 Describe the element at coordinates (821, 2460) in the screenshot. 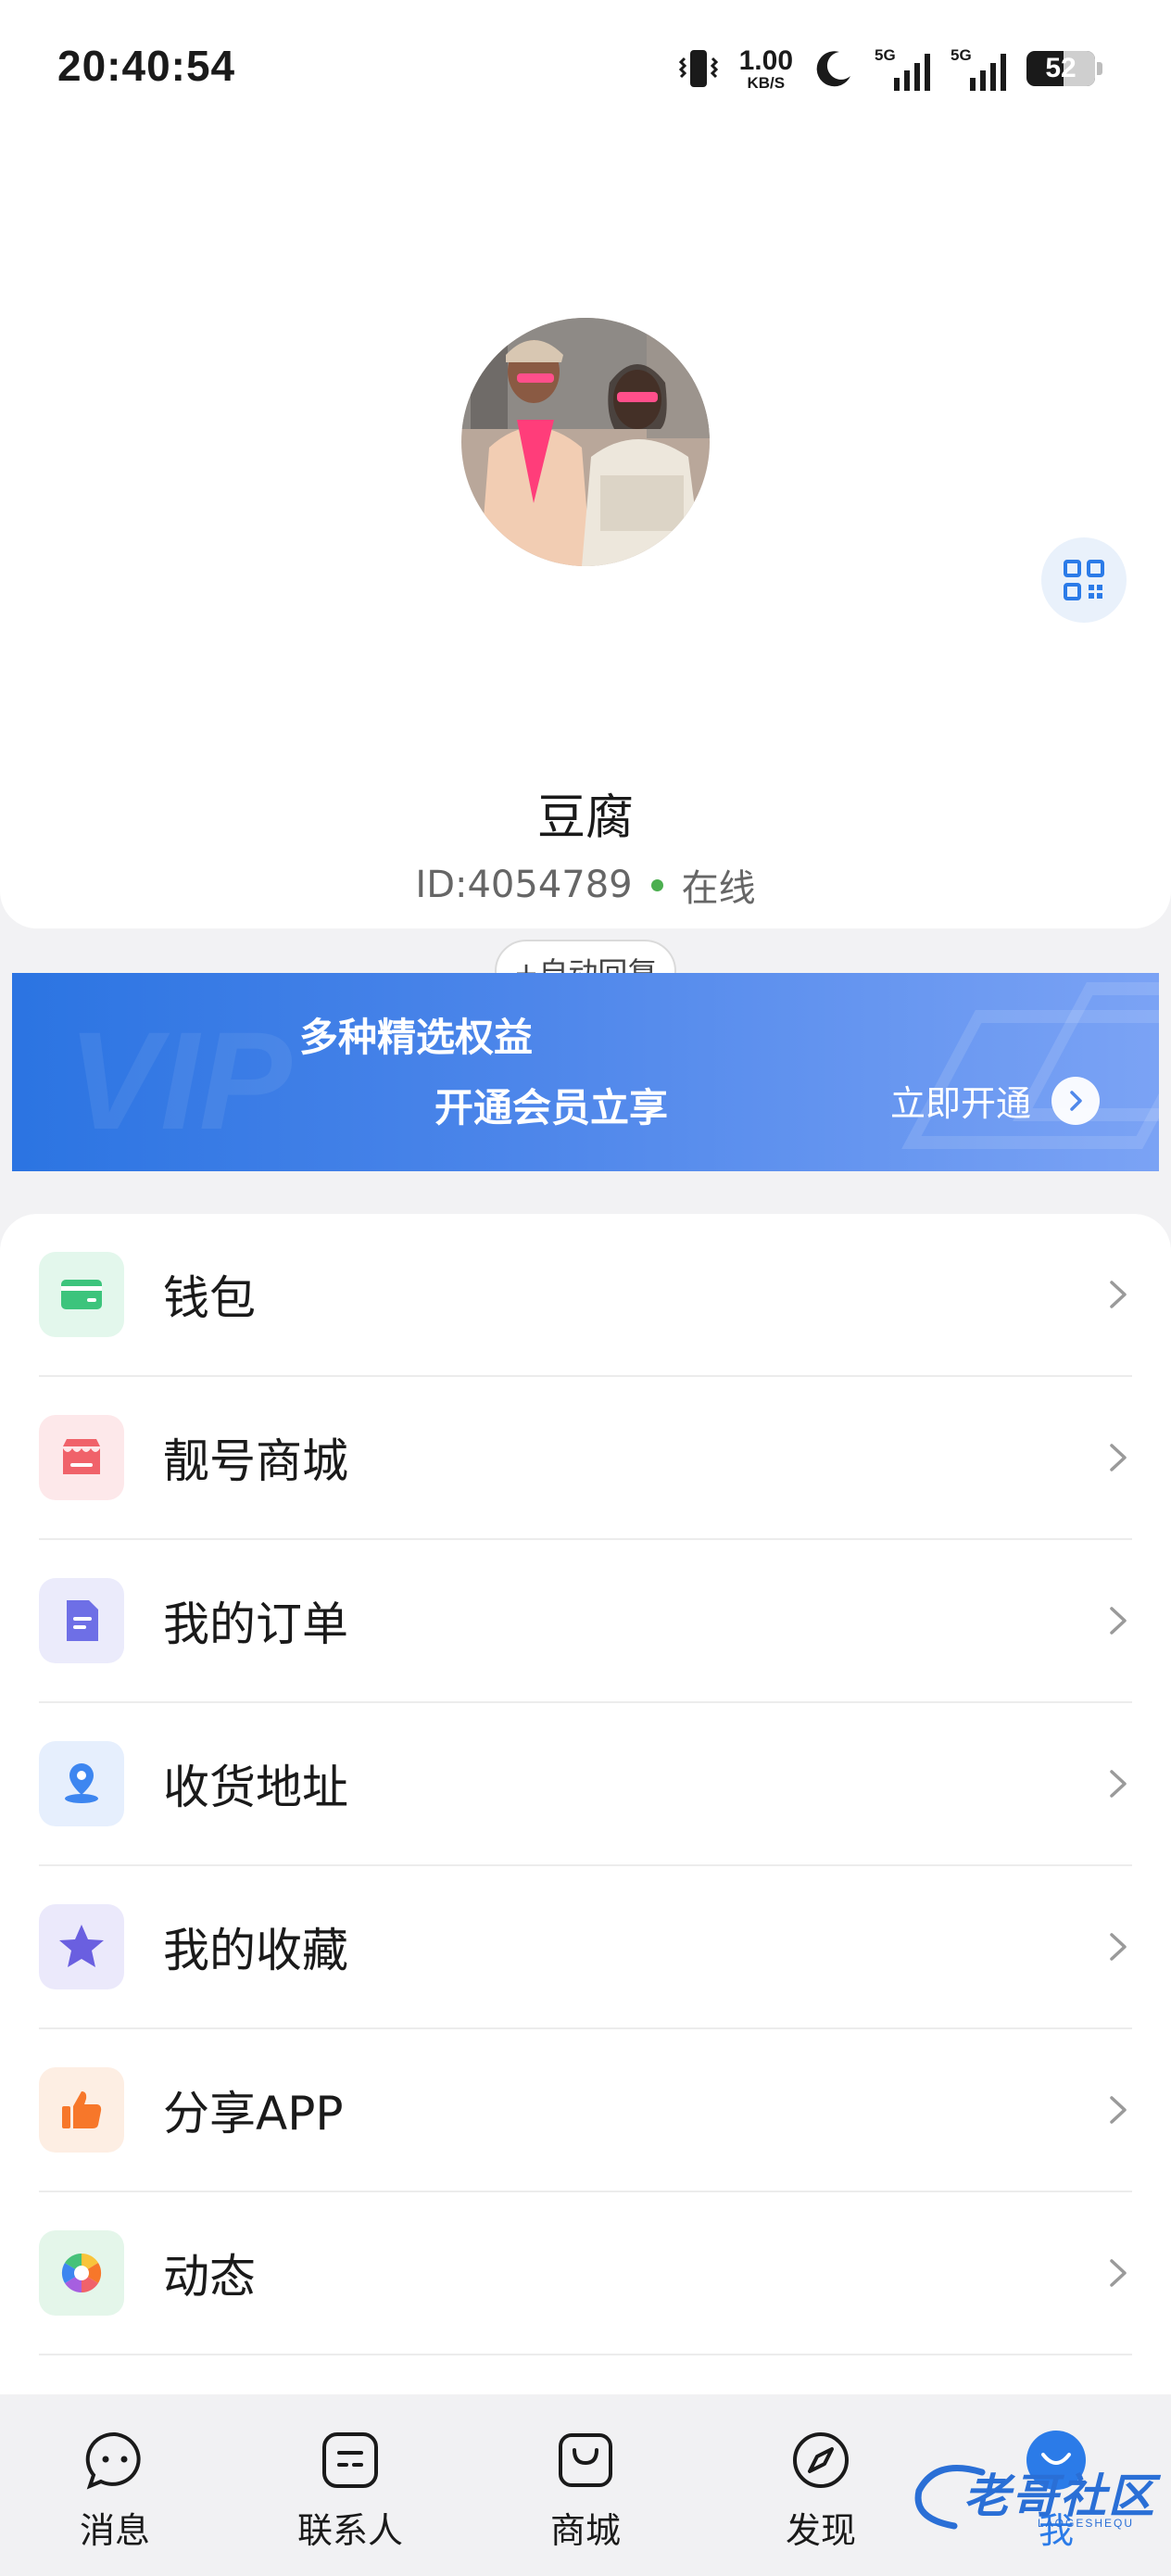

I see `compass-icon` at that location.